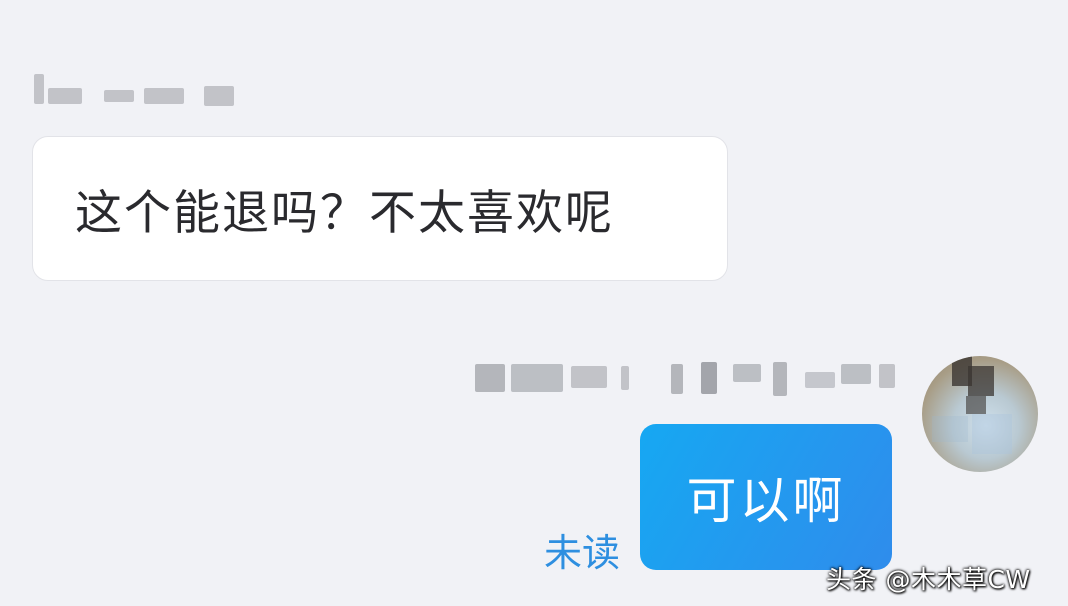 This screenshot has width=1068, height=606. What do you see at coordinates (766, 501) in the screenshot?
I see `outgoing-message-text: 可以啊` at bounding box center [766, 501].